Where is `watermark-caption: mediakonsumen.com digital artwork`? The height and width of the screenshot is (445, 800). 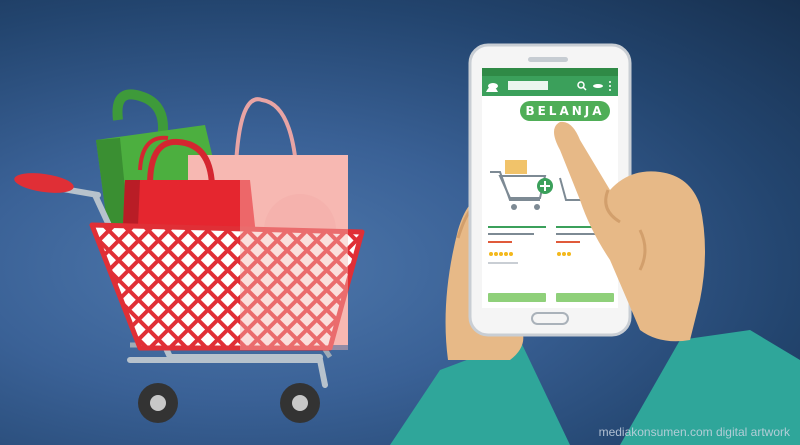 watermark-caption: mediakonsumen.com digital artwork is located at coordinates (694, 432).